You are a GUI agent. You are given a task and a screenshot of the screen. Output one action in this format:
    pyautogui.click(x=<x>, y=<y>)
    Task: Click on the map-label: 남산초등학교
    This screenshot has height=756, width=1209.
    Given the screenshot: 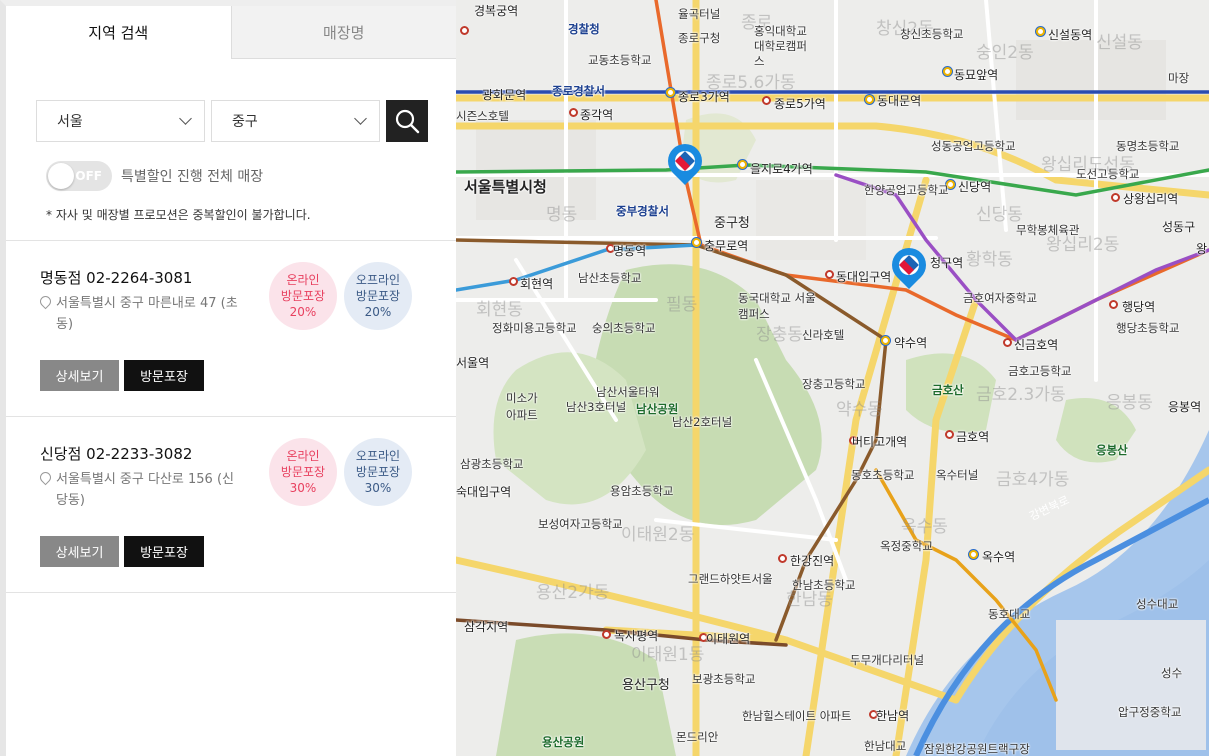 What is the action you would take?
    pyautogui.click(x=610, y=278)
    